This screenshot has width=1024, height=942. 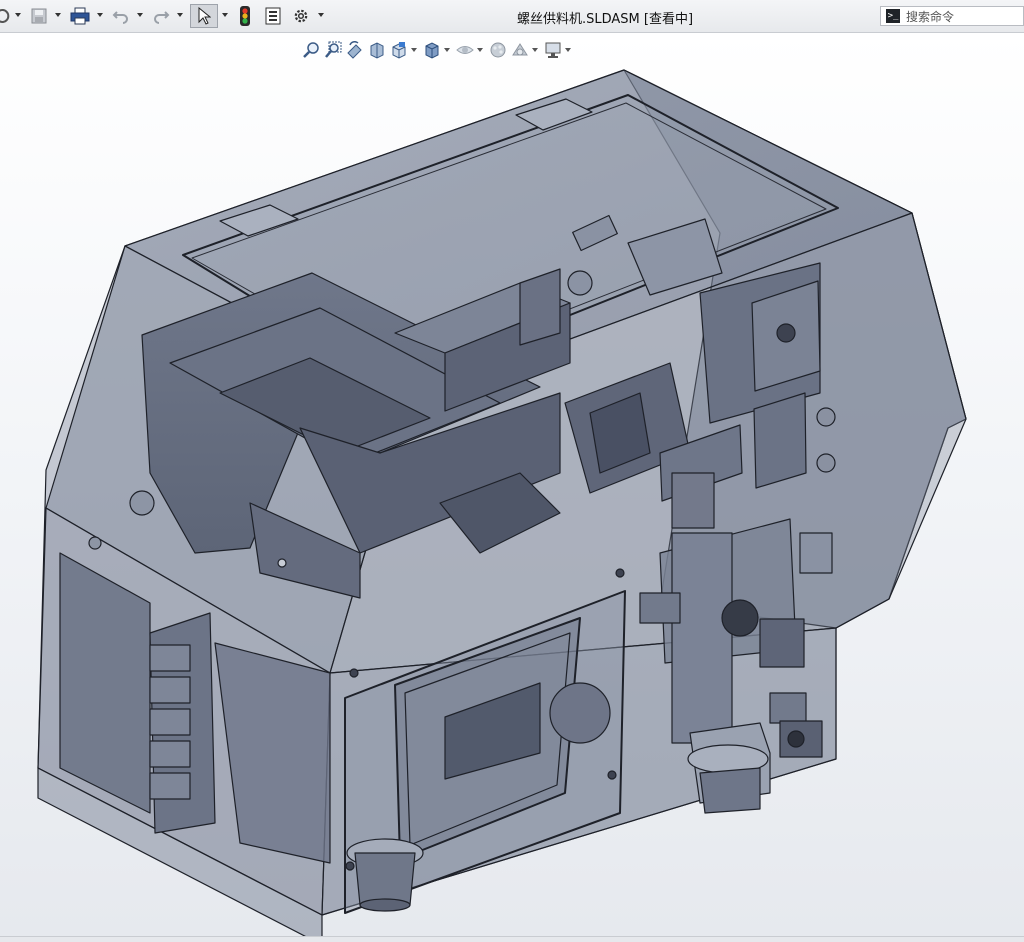 What do you see at coordinates (893, 16) in the screenshot?
I see `command-prompt-icon: >_` at bounding box center [893, 16].